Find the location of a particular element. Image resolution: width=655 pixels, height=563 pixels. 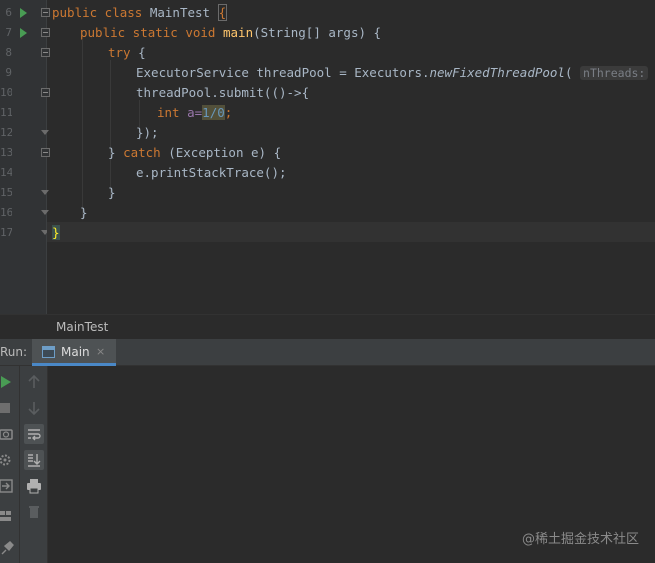

tab-label: Main is located at coordinates (75, 352).